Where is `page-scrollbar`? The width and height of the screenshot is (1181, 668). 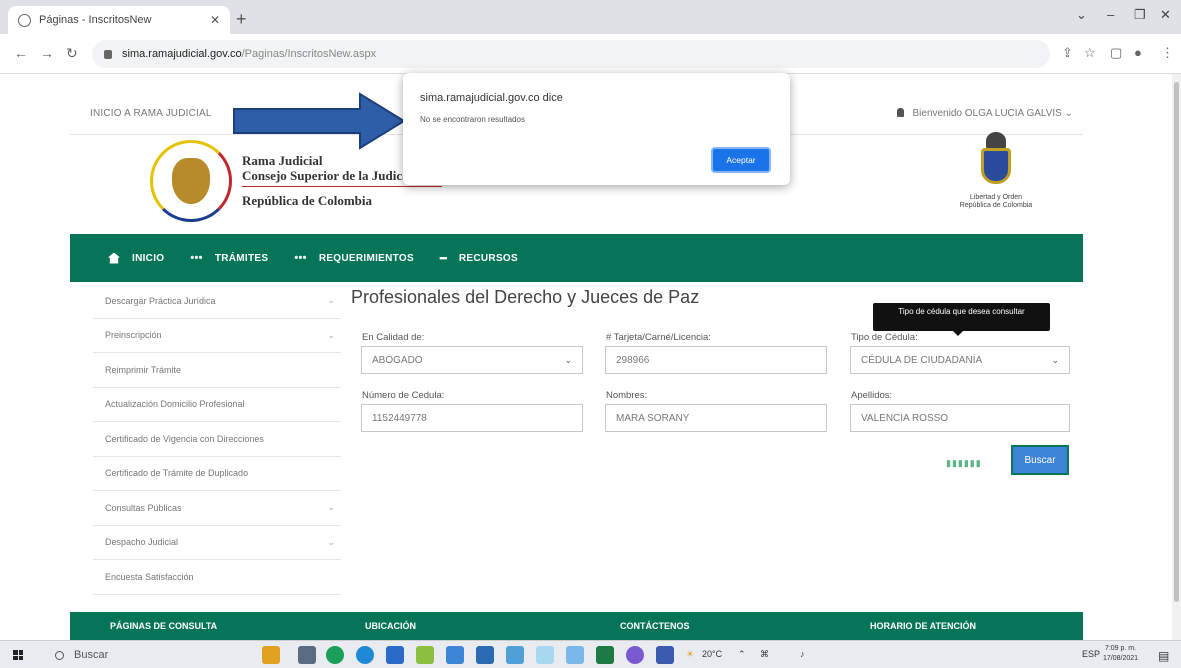 page-scrollbar is located at coordinates (1176, 357).